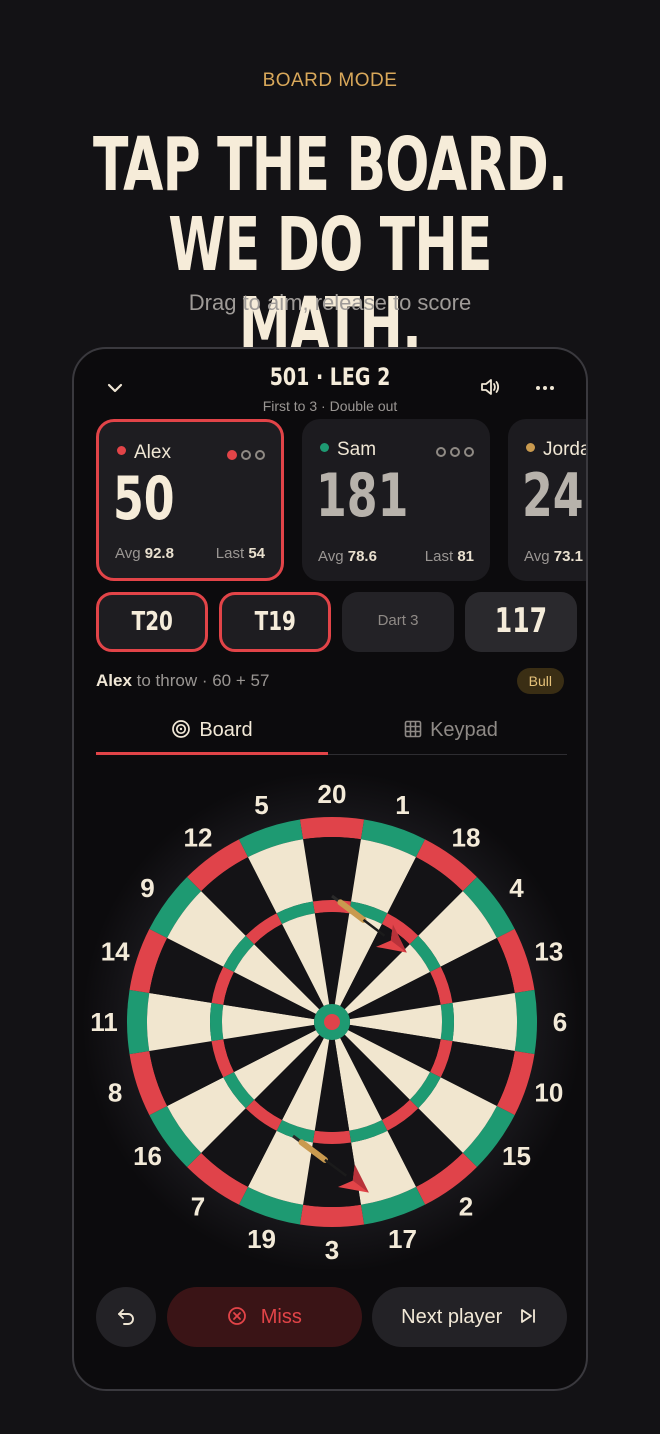 Image resolution: width=660 pixels, height=1434 pixels. What do you see at coordinates (144, 553) in the screenshot?
I see `player-average: Avg 92.8` at bounding box center [144, 553].